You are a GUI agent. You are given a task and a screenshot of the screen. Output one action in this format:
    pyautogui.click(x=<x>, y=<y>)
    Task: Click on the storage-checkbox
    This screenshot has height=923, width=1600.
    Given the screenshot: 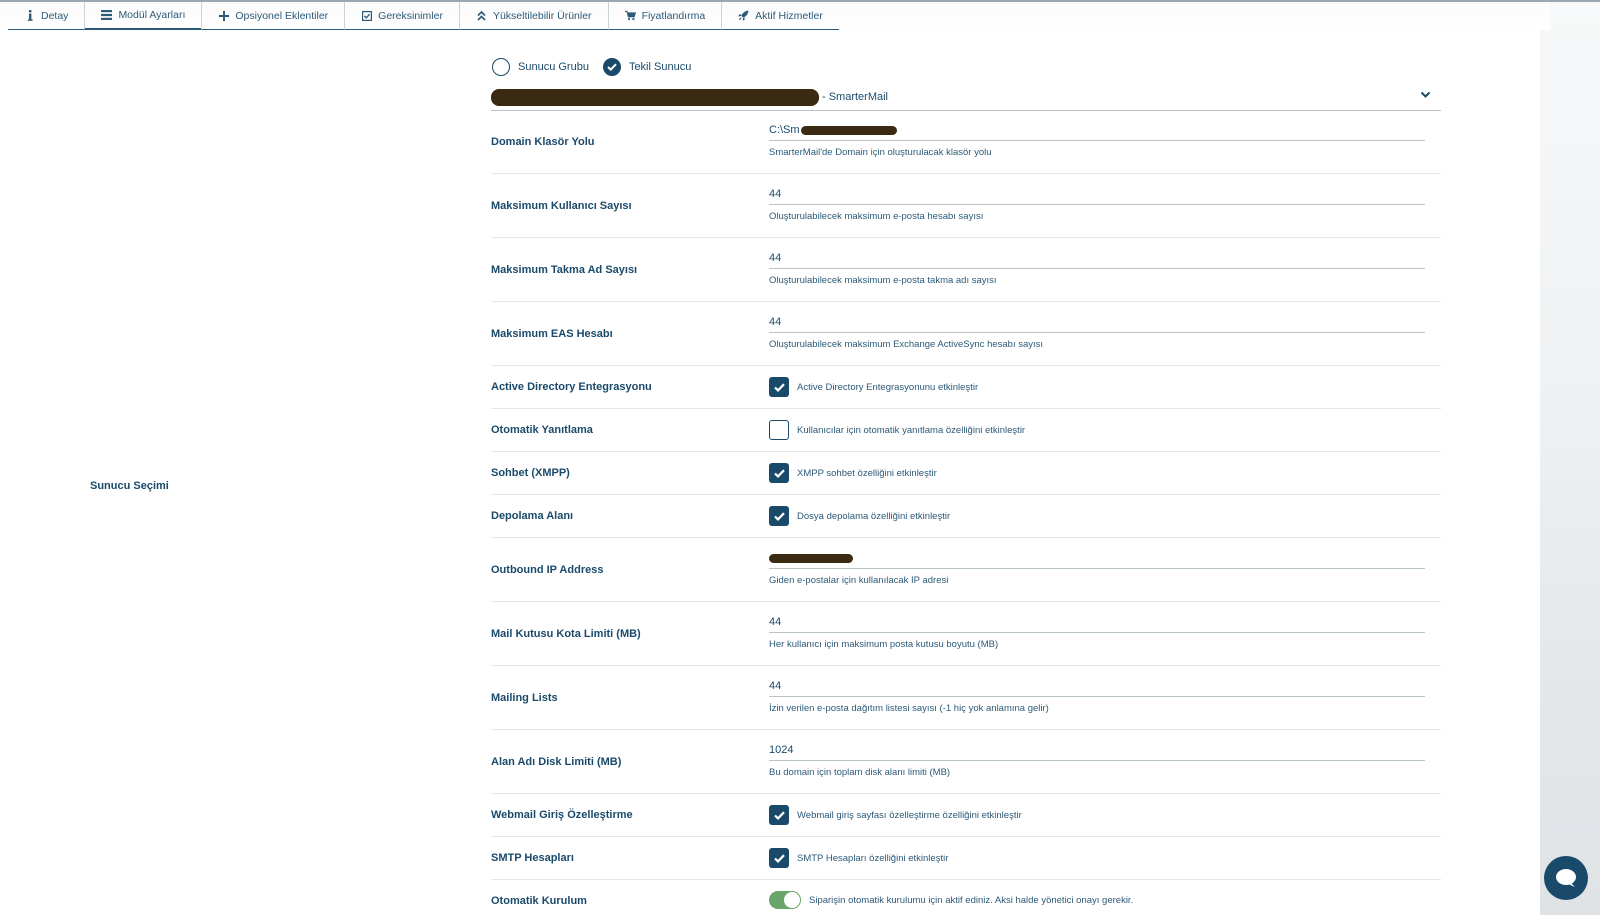 What is the action you would take?
    pyautogui.click(x=779, y=516)
    